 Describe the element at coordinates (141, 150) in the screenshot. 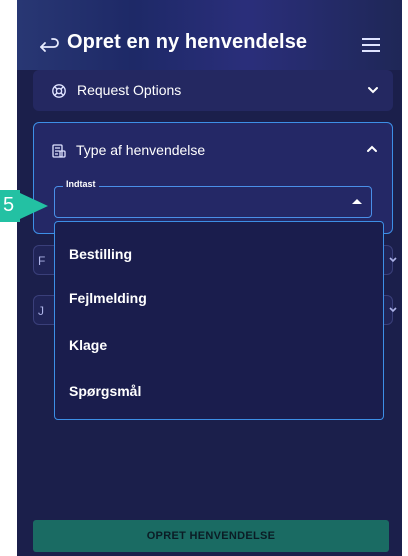

I see `panel-label: Type af henvendelse` at that location.